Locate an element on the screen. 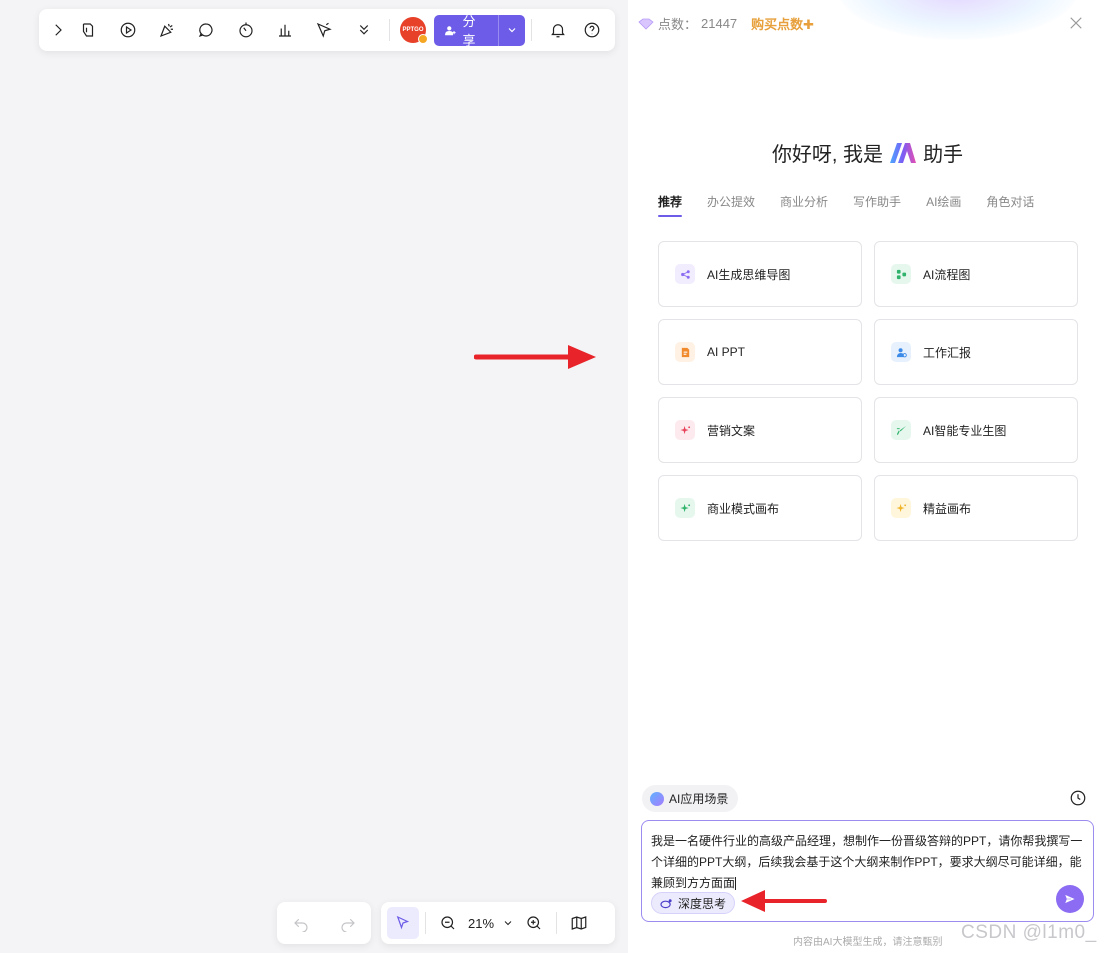 Image resolution: width=1107 pixels, height=953 pixels. map-navigator-icon is located at coordinates (579, 923).